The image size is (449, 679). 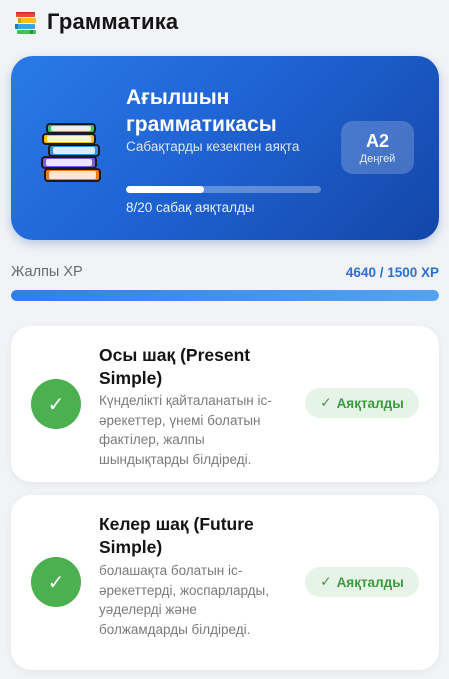 I want to click on xp-progress-bar, so click(x=225, y=295).